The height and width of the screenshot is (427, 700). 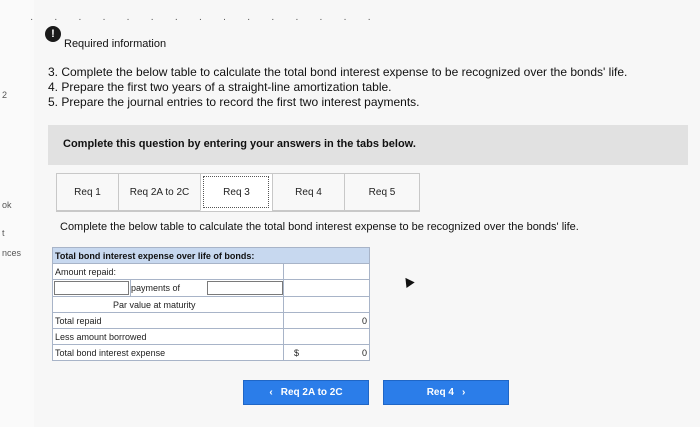 What do you see at coordinates (87, 192) in the screenshot?
I see `tab-req-1: Req 1` at bounding box center [87, 192].